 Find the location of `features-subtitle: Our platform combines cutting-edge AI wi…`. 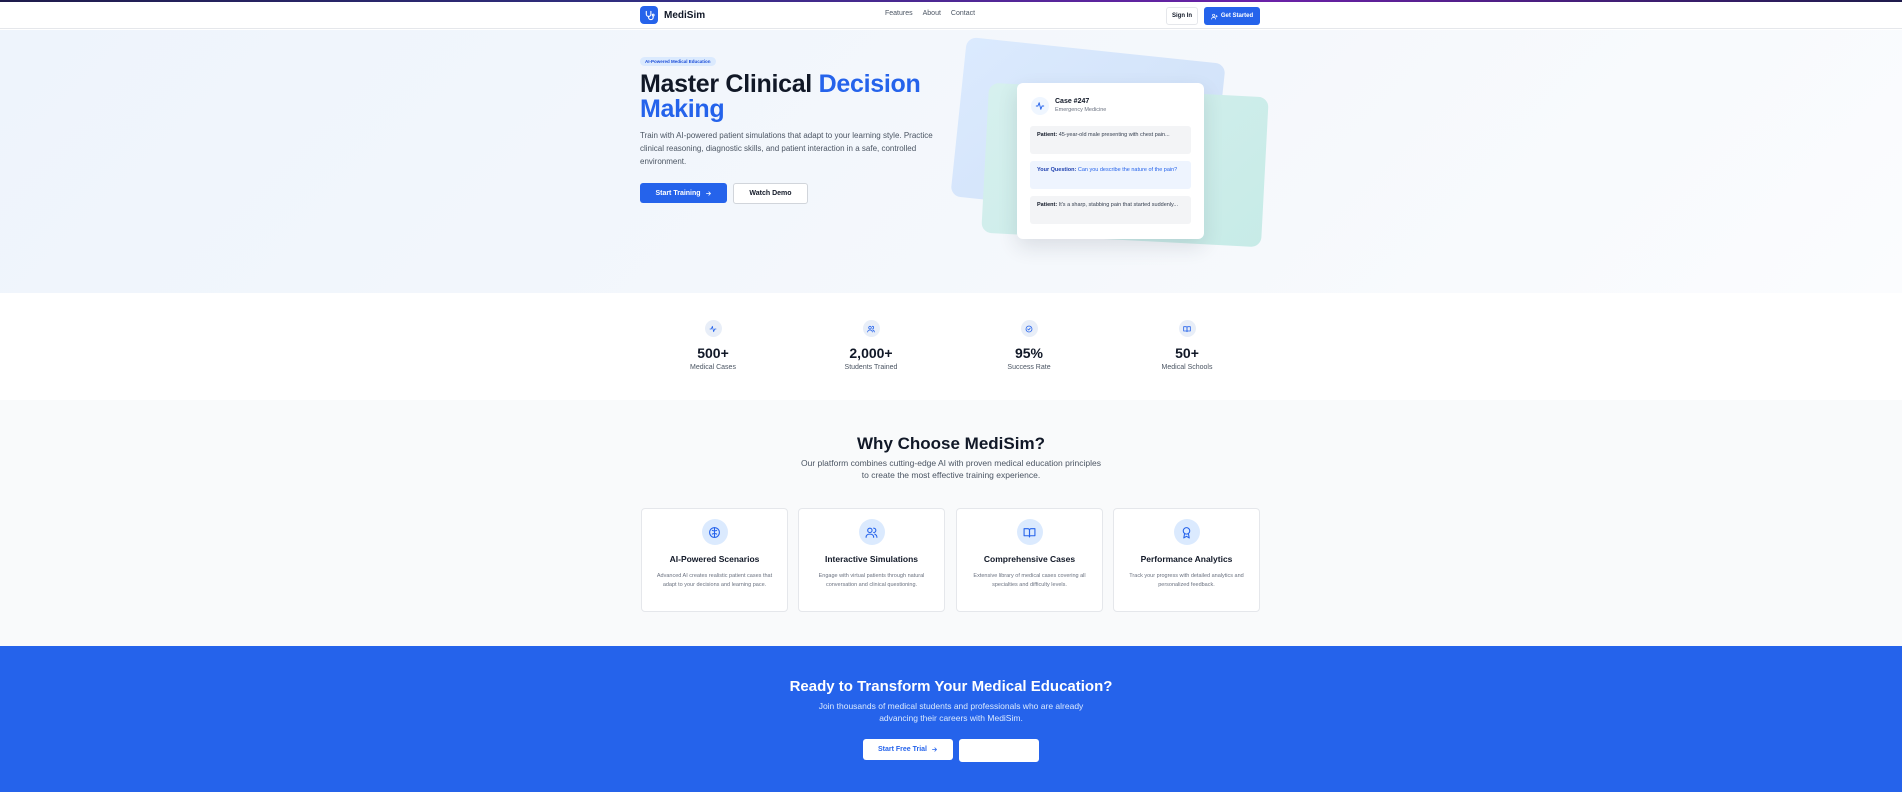

features-subtitle: Our platform combines cutting-edge AI wi… is located at coordinates (951, 469).